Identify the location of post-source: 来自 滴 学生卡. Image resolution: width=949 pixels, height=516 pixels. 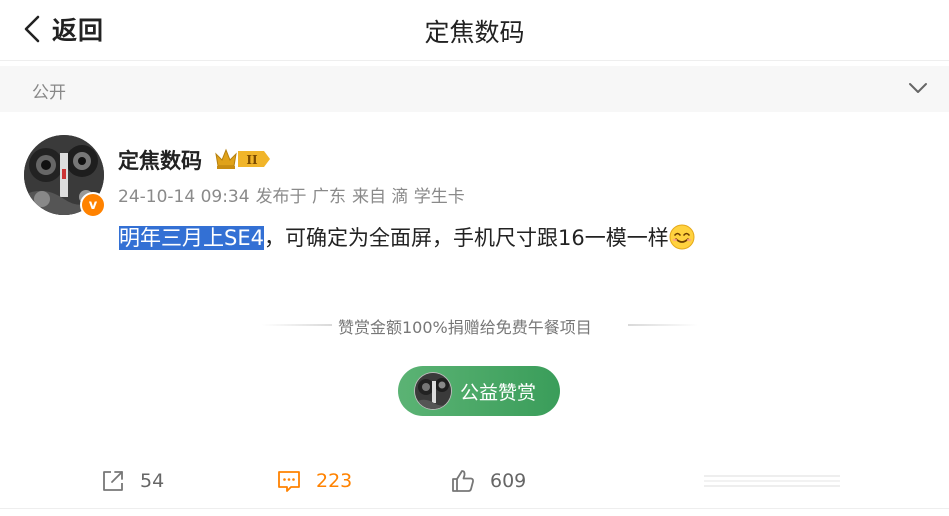
(408, 197).